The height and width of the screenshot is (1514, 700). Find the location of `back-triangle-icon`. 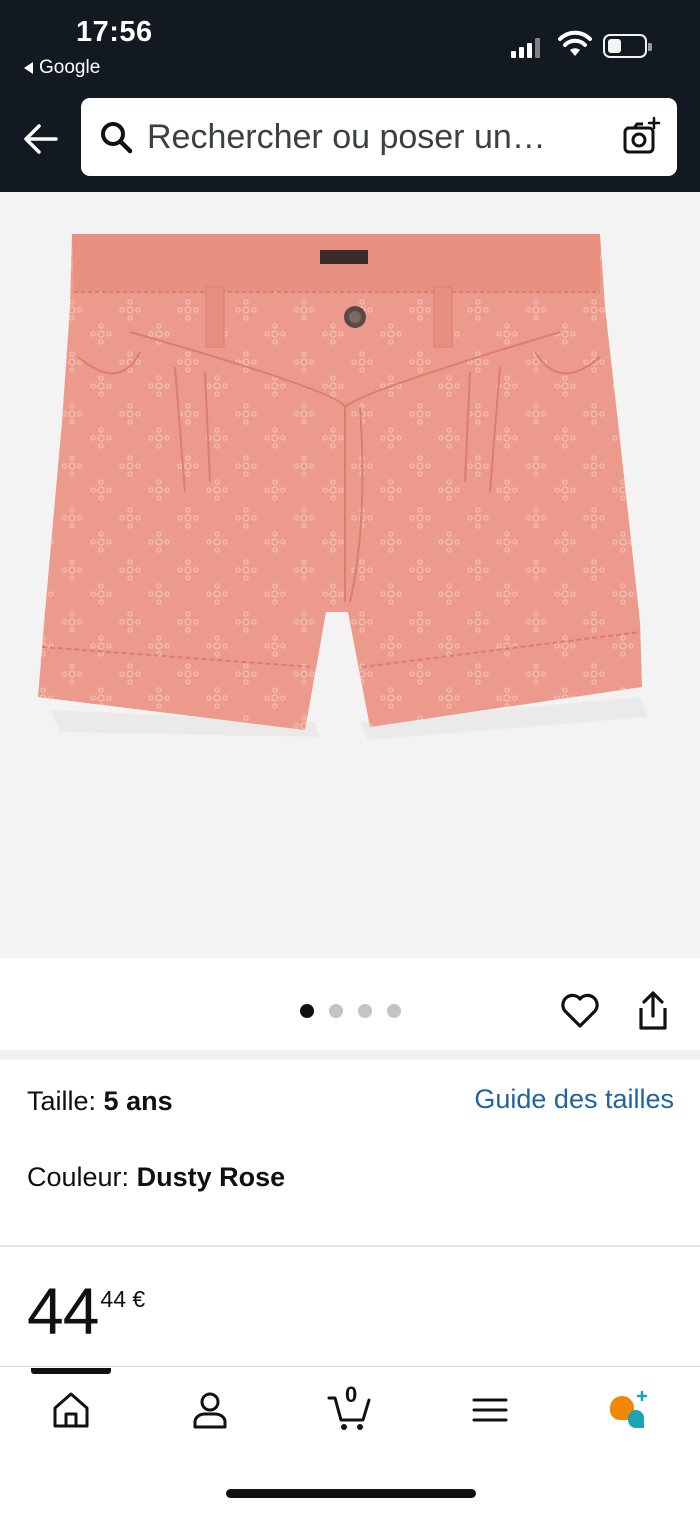

back-triangle-icon is located at coordinates (28, 68).